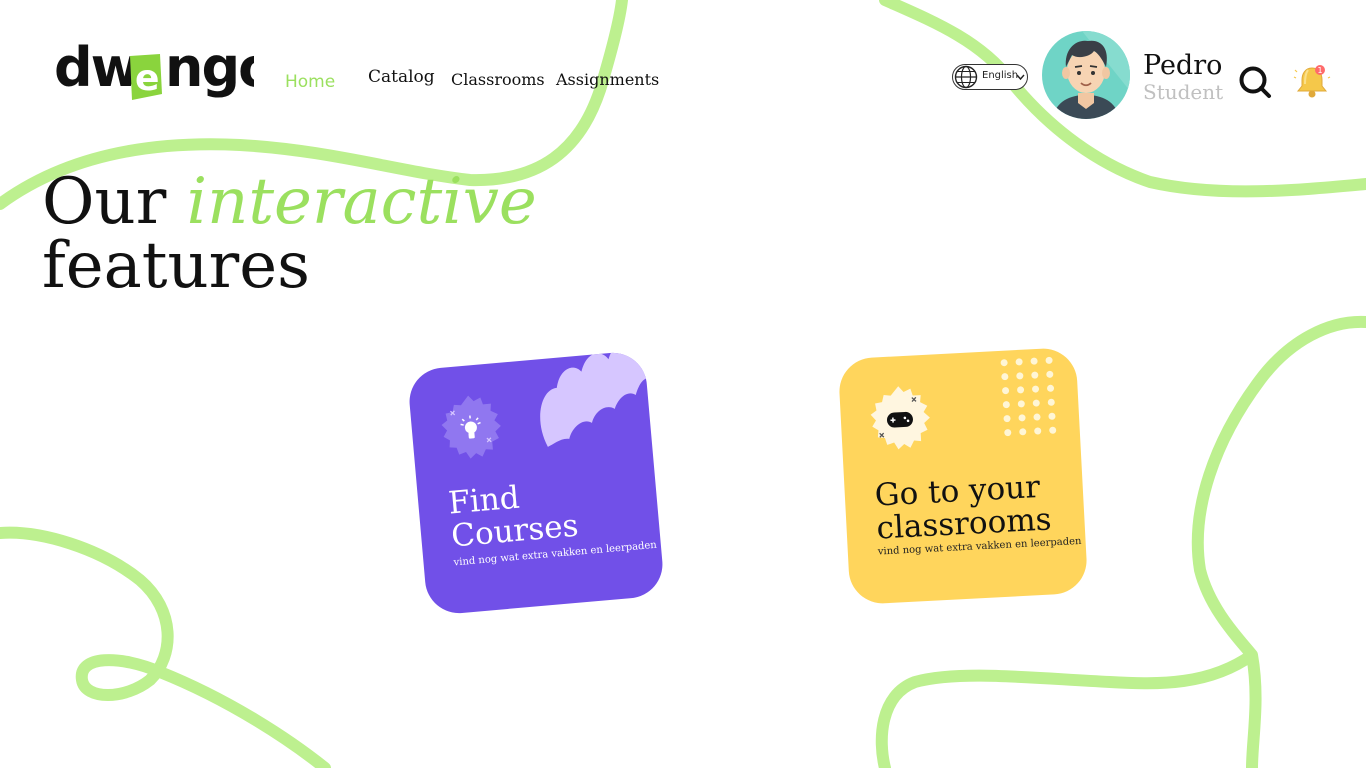  What do you see at coordinates (165, 647) in the screenshot?
I see `squiggle-bottom-left` at bounding box center [165, 647].